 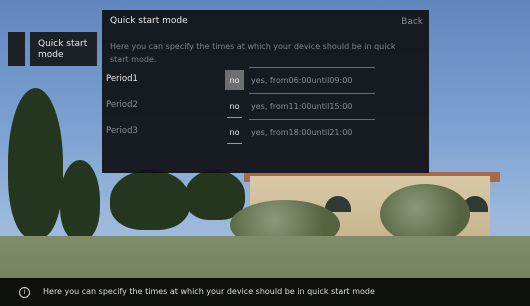 I want to click on period-label: Period2, so click(x=122, y=105).